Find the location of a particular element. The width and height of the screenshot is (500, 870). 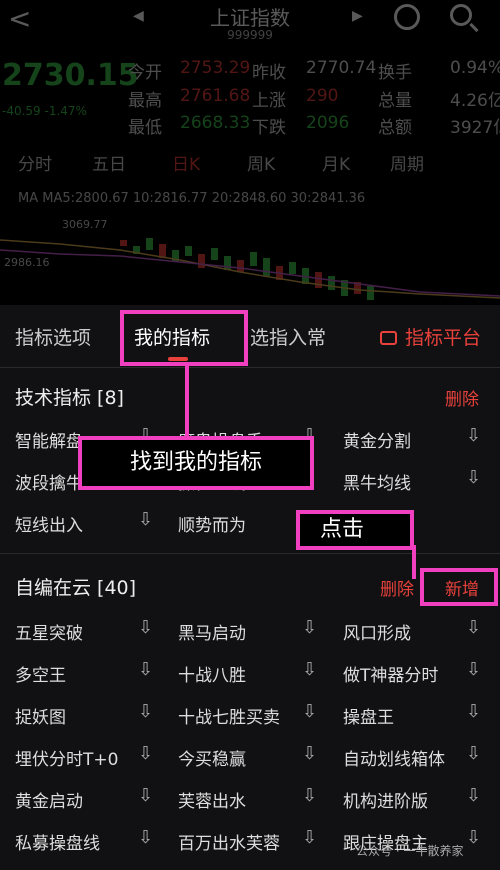

indicator-item: 顺势而为 is located at coordinates (212, 523).